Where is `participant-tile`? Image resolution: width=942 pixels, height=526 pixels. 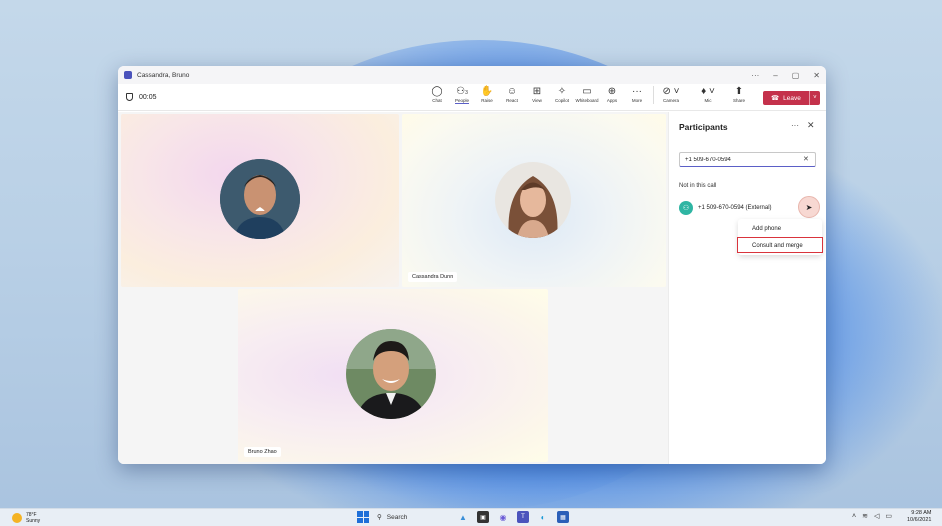
participant-tile is located at coordinates (260, 200).